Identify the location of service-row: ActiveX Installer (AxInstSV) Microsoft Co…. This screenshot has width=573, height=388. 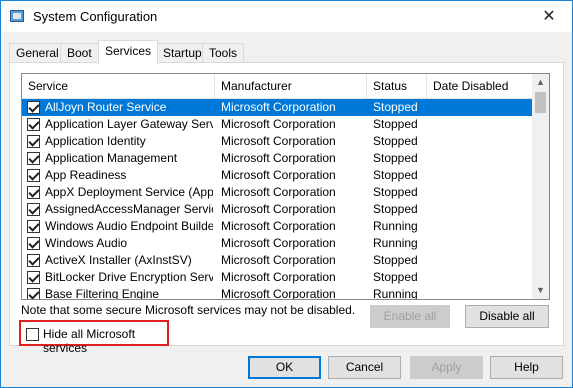
(277, 260).